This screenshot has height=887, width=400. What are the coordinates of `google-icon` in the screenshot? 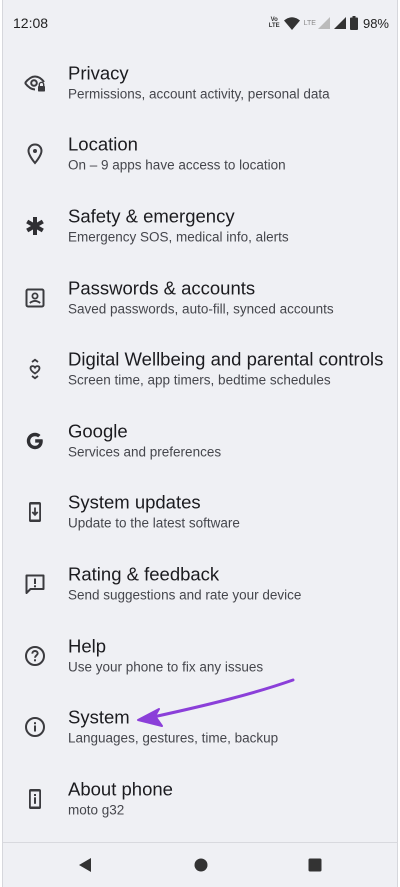 It's located at (35, 441).